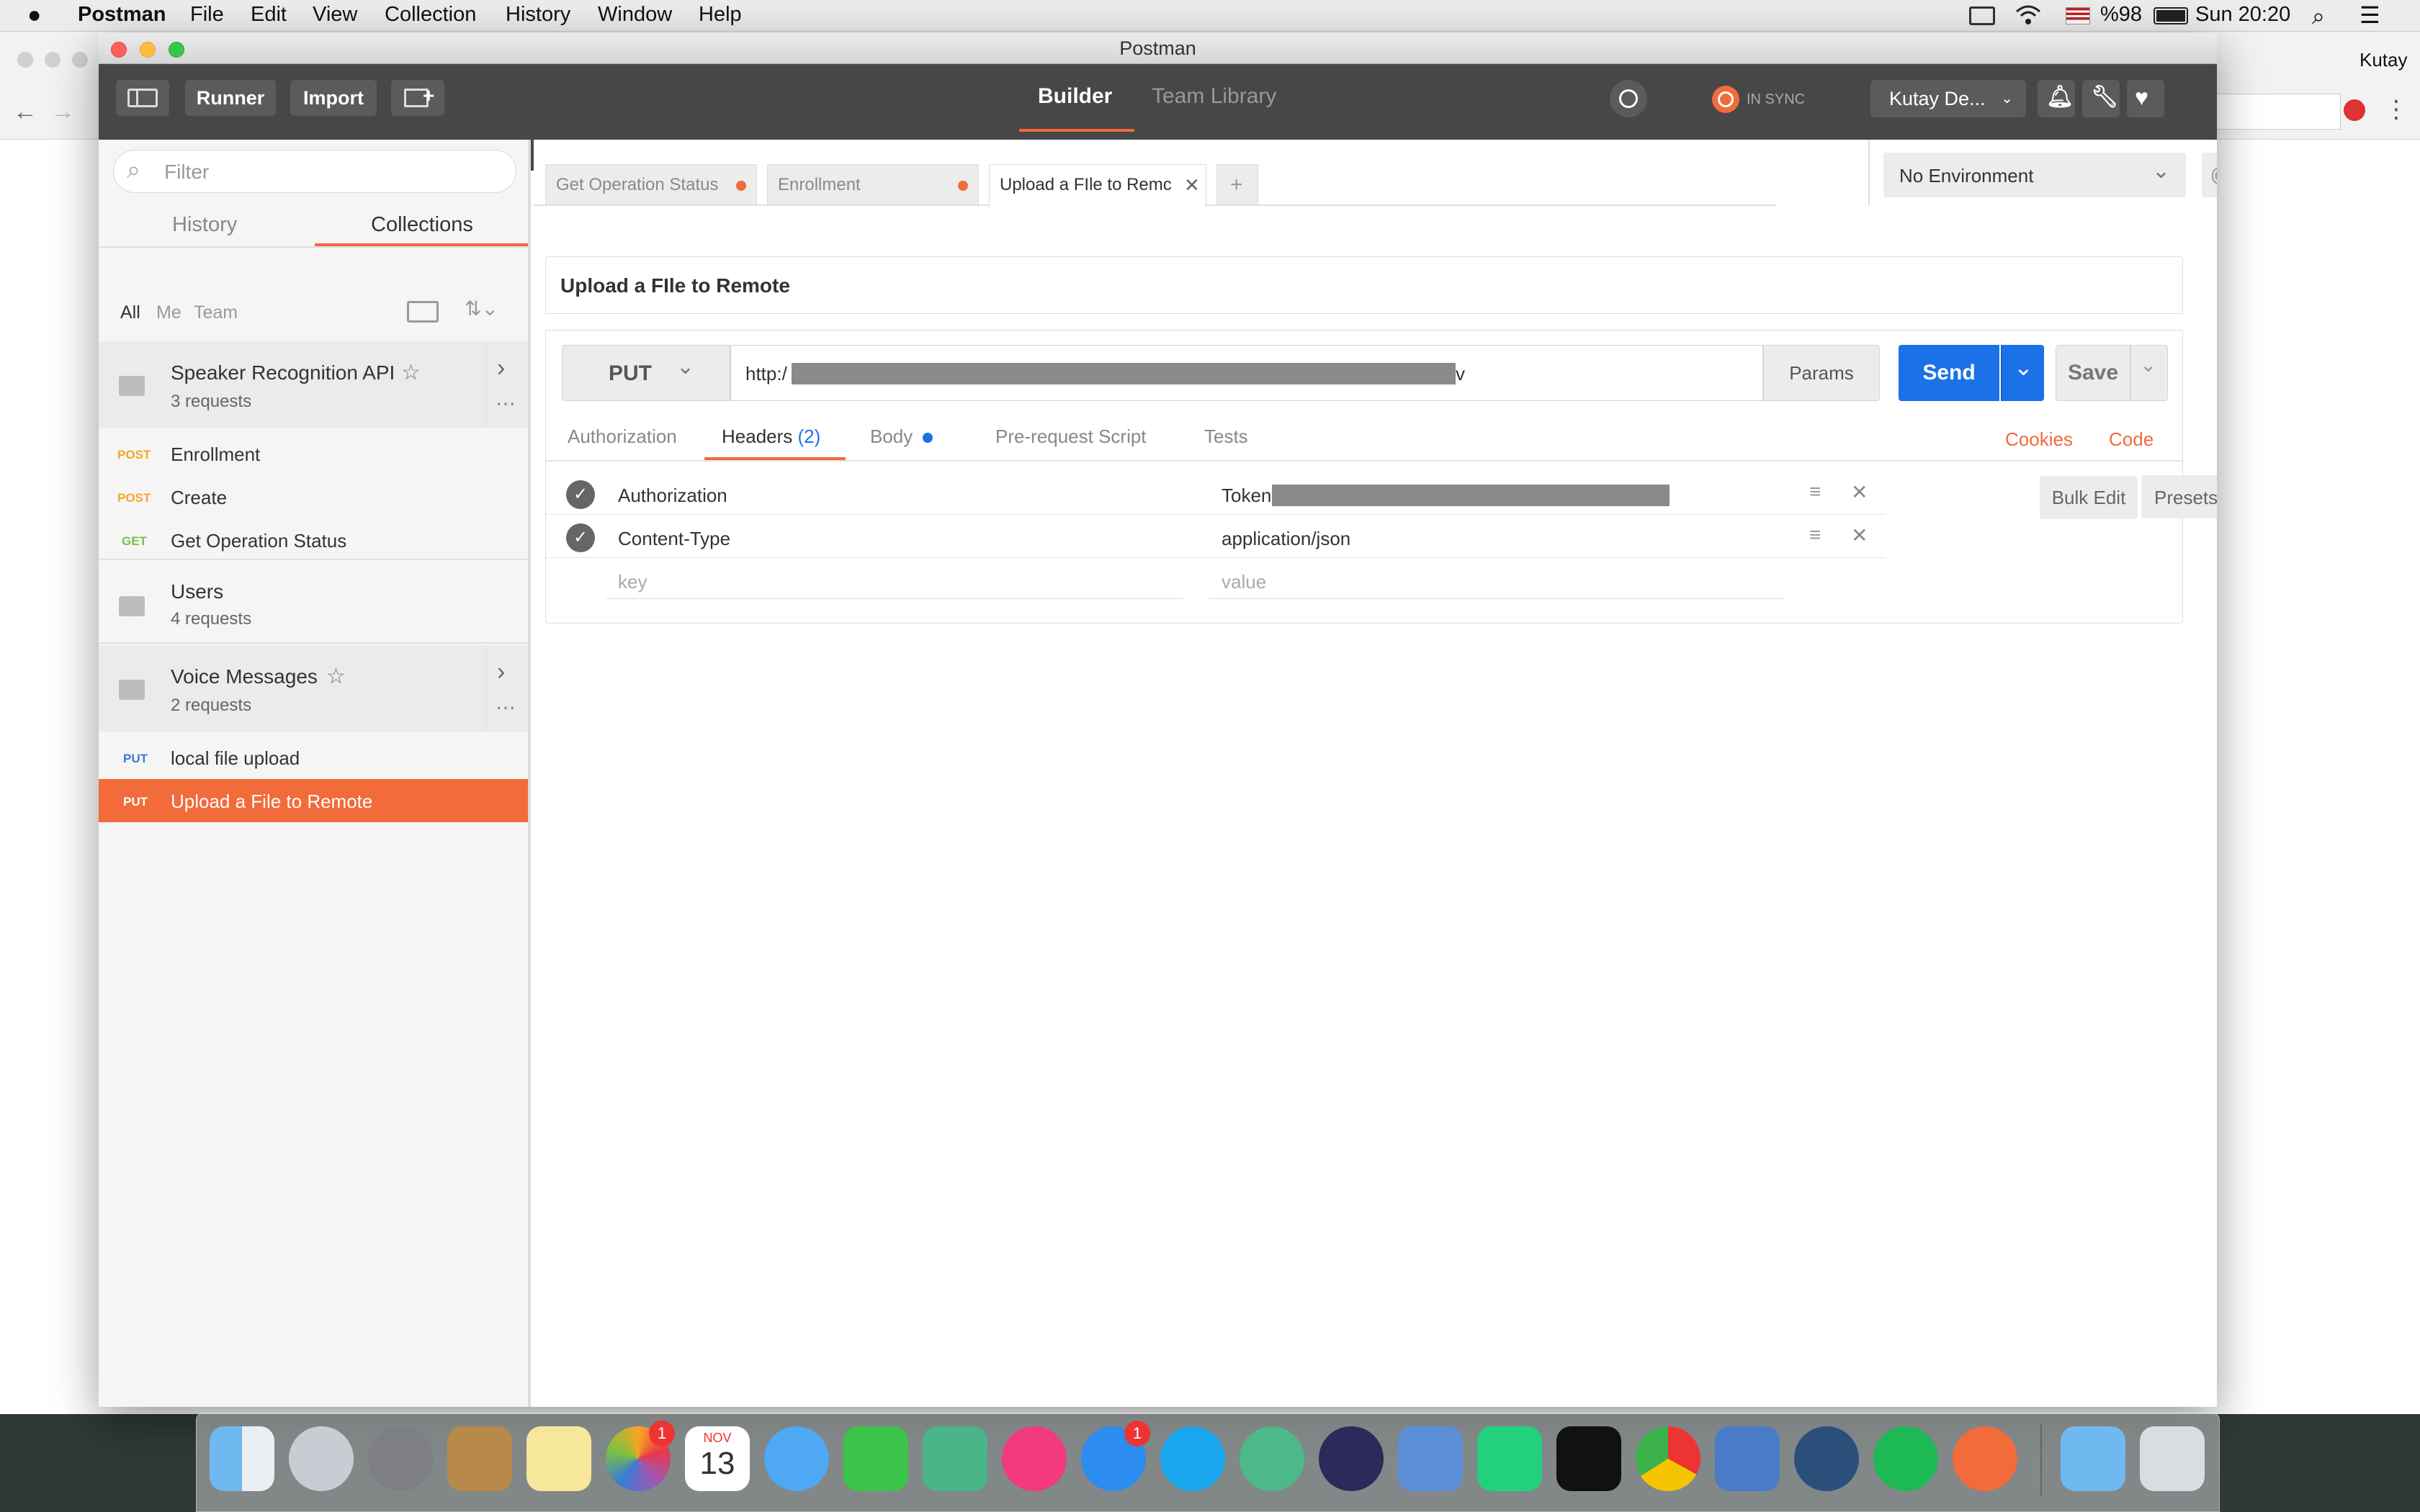 This screenshot has height=1512, width=2420. Describe the element at coordinates (538, 15) in the screenshot. I see `menu-history: History` at that location.